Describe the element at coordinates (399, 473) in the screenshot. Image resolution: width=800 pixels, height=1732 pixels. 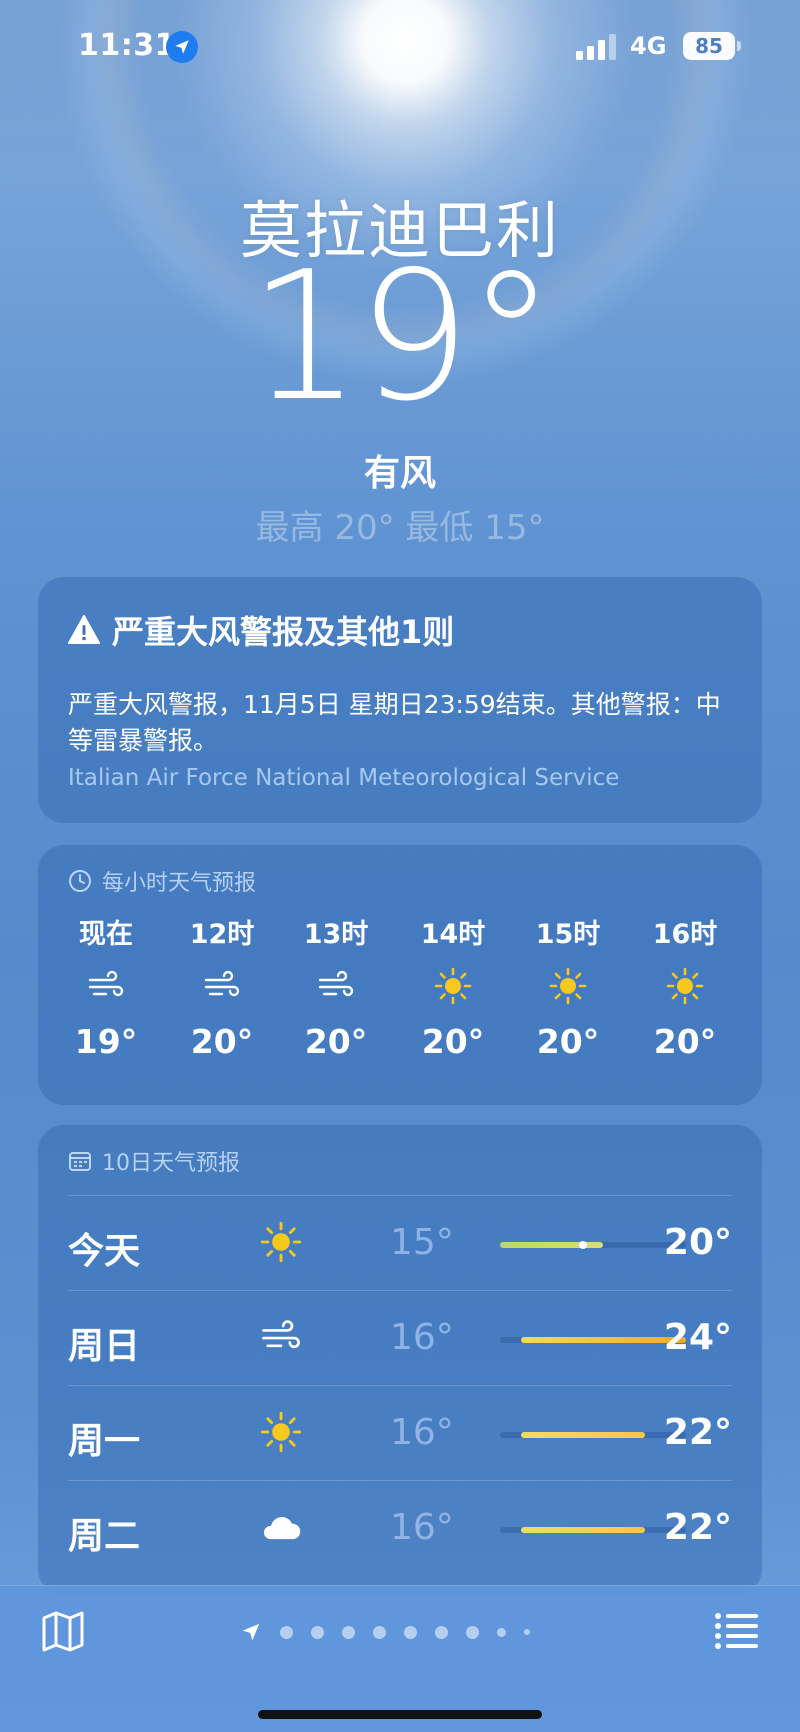
I see `current-condition: 有风` at that location.